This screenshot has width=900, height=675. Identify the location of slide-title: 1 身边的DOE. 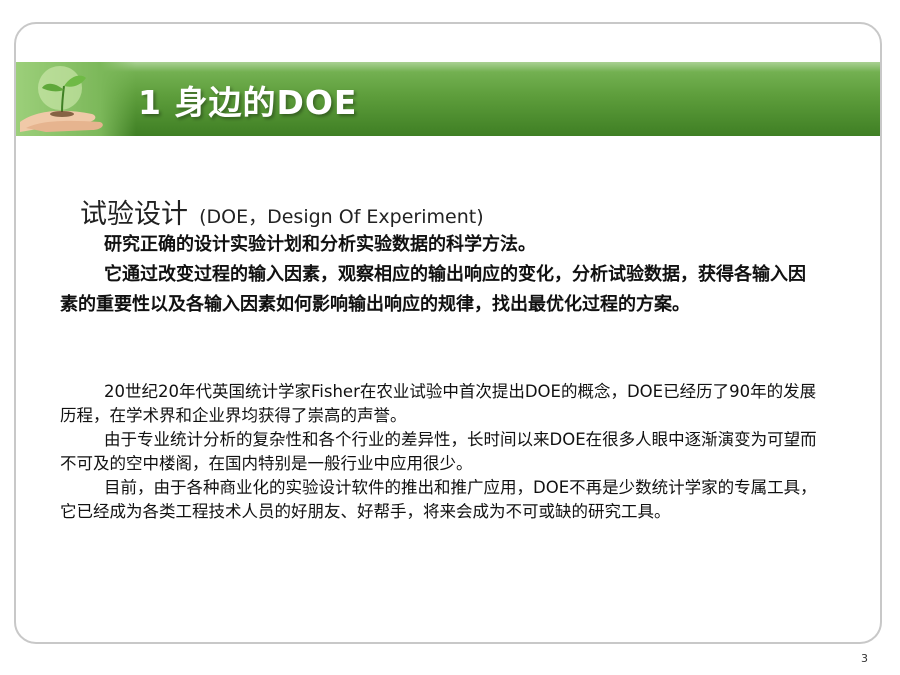
(248, 102).